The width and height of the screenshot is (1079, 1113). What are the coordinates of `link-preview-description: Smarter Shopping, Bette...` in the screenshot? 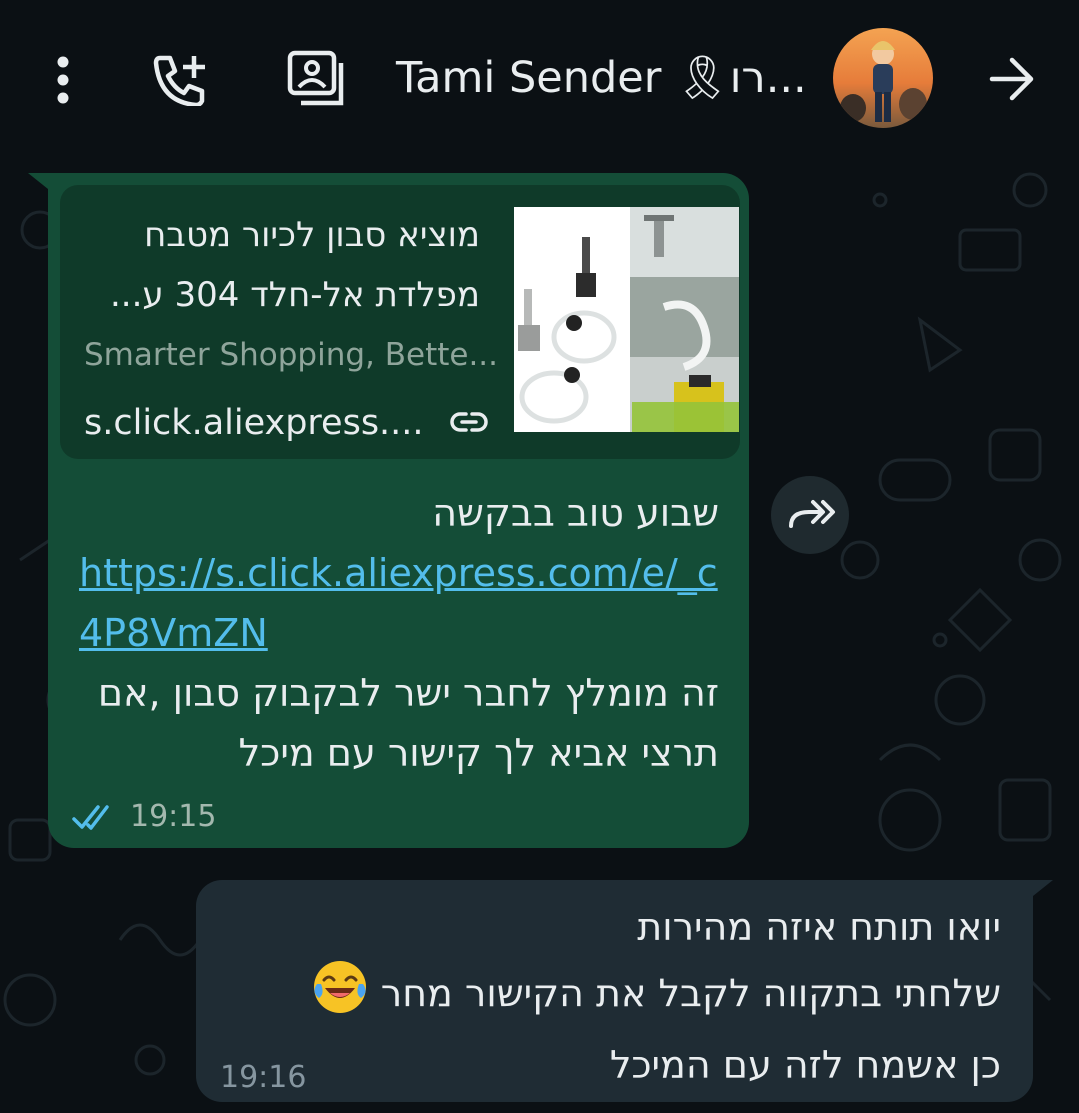 It's located at (291, 355).